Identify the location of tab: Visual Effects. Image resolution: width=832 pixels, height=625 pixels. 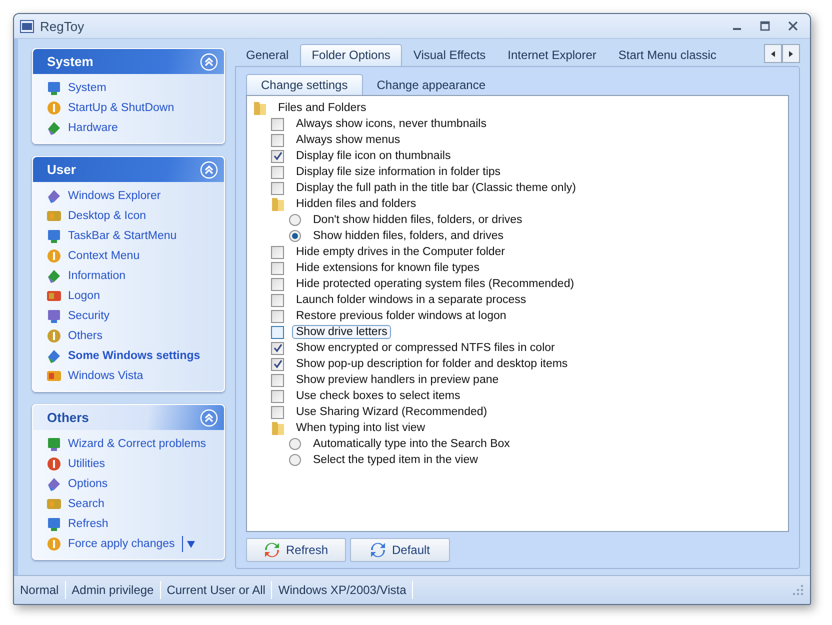
(449, 55).